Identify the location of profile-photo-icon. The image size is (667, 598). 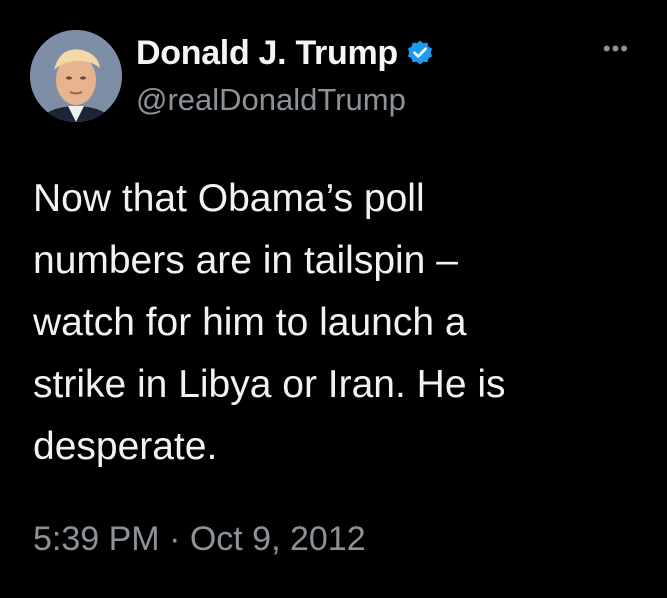
(76, 76).